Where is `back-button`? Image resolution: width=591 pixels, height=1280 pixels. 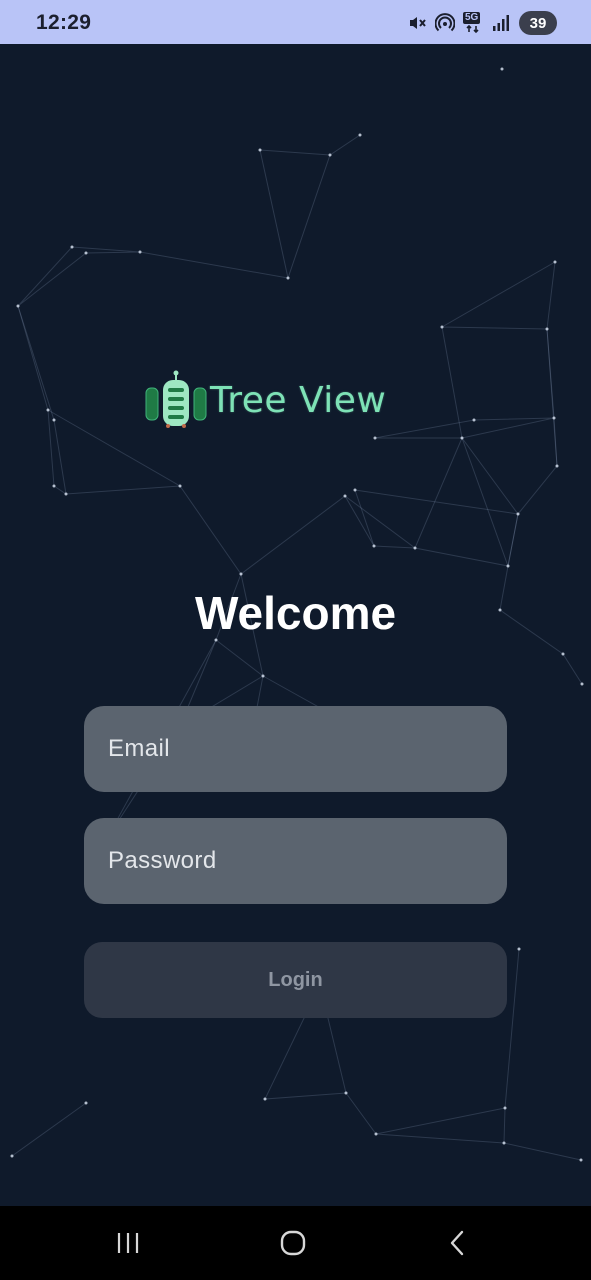
back-button is located at coordinates (458, 1243).